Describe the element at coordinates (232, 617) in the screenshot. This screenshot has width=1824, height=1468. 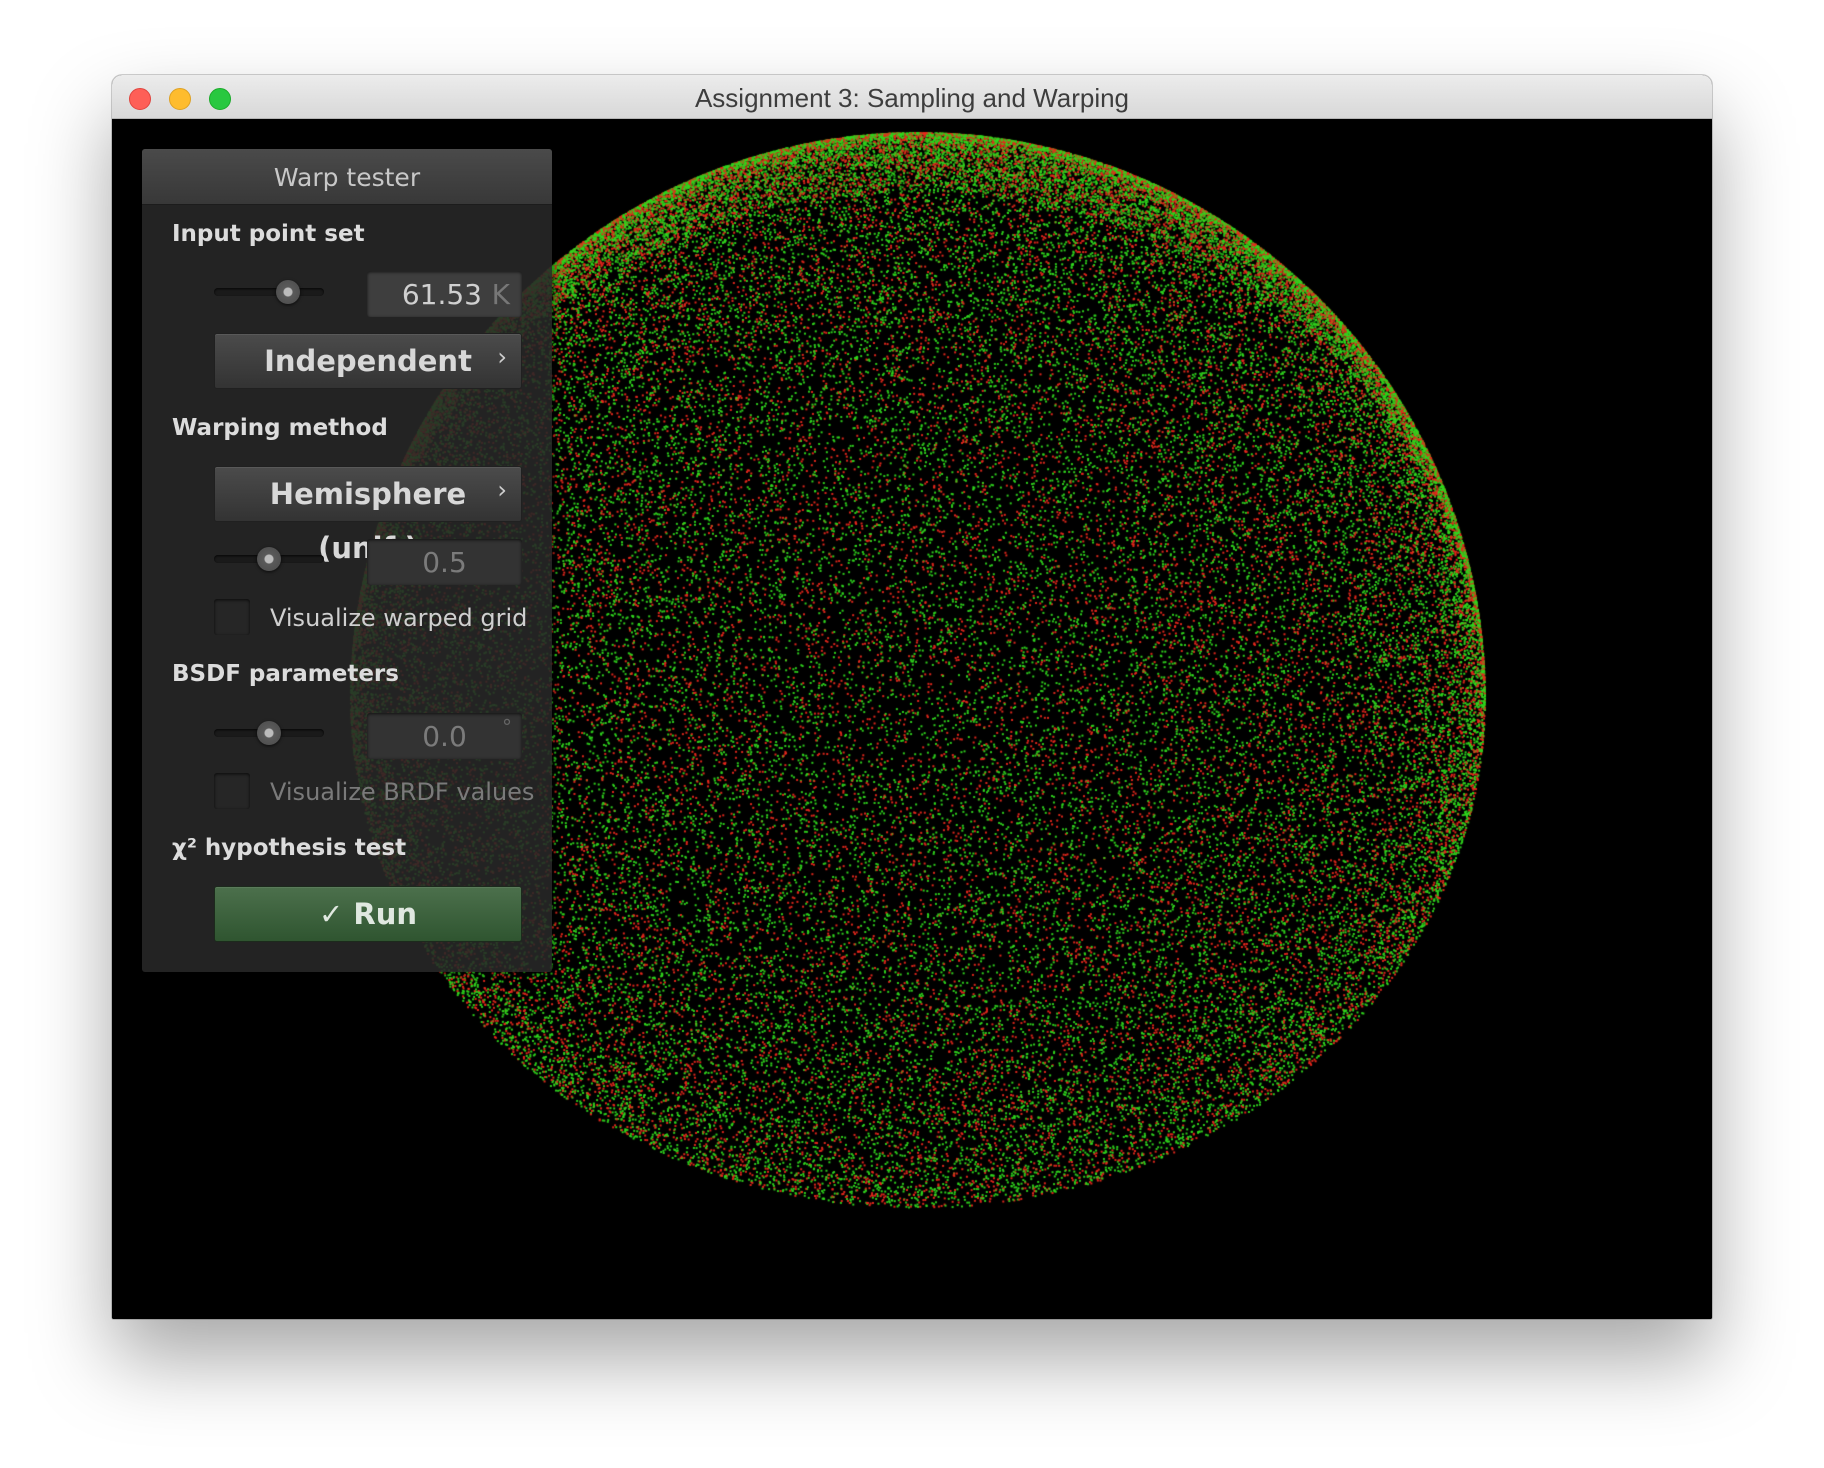
I see `visualize-grid-checkbox` at that location.